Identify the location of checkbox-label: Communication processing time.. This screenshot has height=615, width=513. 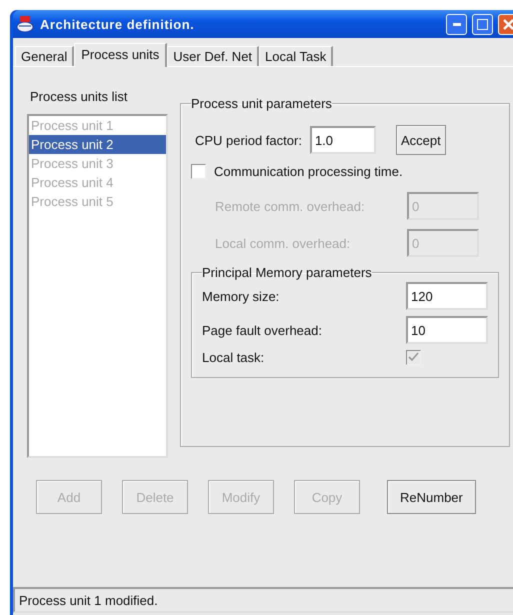
(308, 171).